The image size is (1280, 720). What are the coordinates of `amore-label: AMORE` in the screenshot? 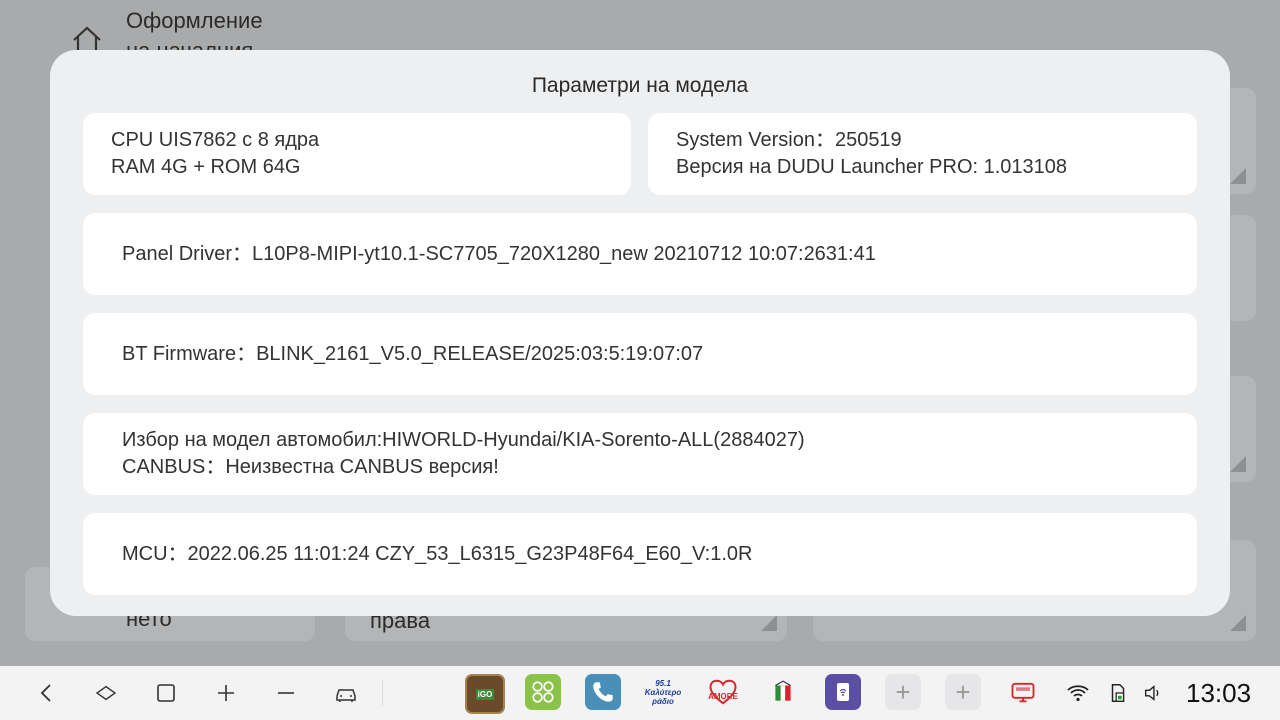 It's located at (723, 696).